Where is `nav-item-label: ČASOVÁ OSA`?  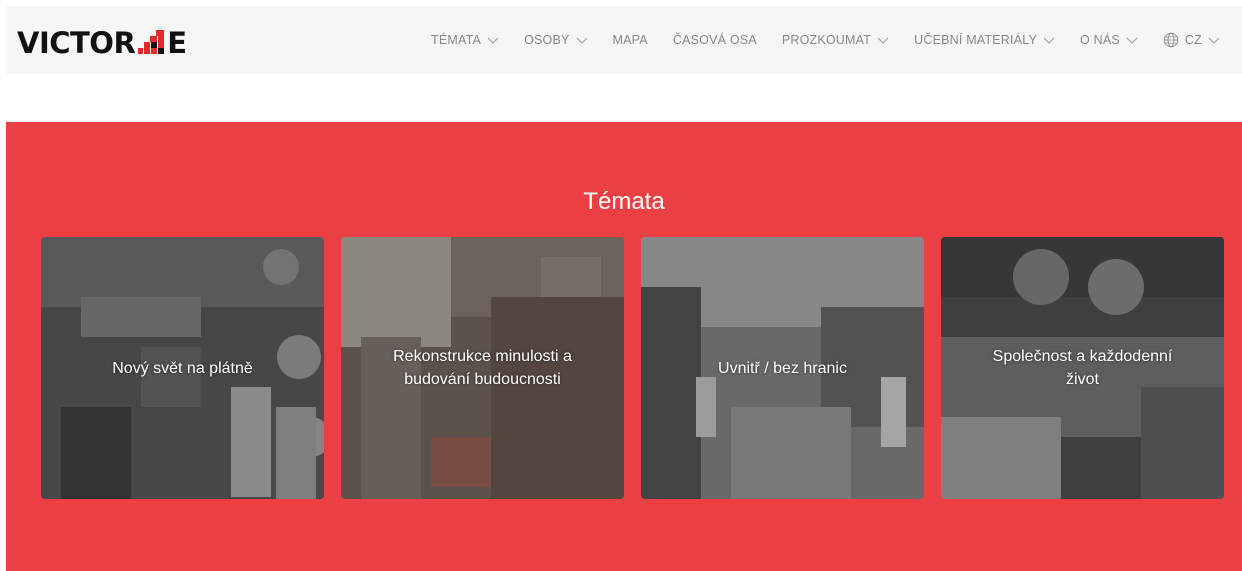
nav-item-label: ČASOVÁ OSA is located at coordinates (714, 40).